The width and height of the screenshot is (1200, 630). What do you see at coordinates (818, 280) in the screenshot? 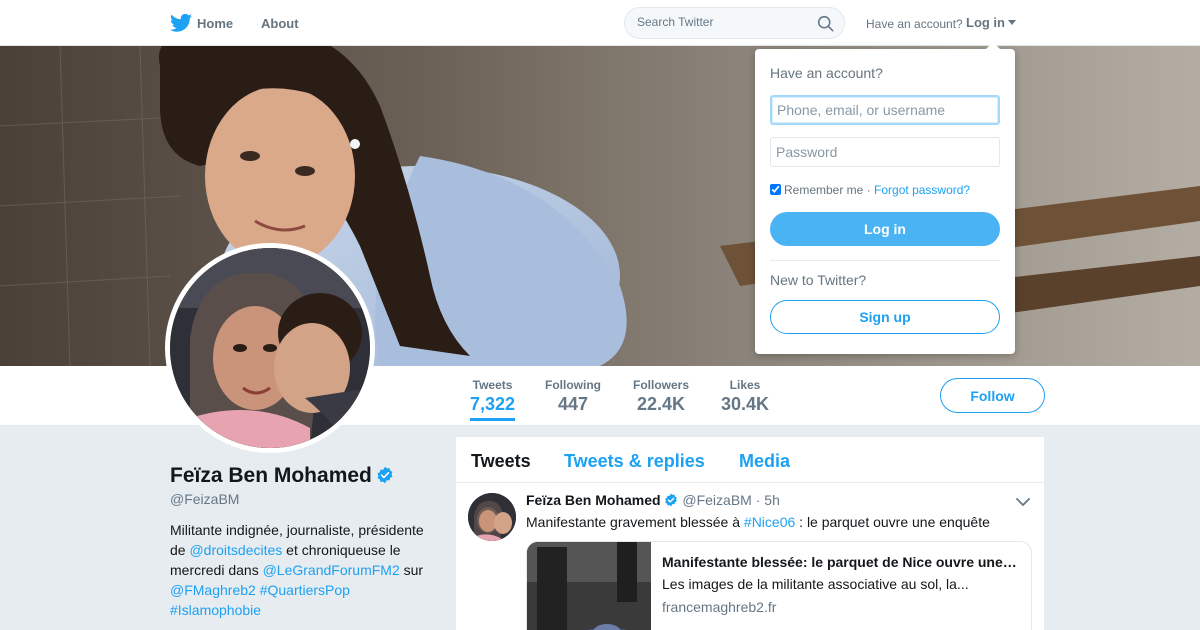
I see `new-to-twitter-text: New to Twitter?` at bounding box center [818, 280].